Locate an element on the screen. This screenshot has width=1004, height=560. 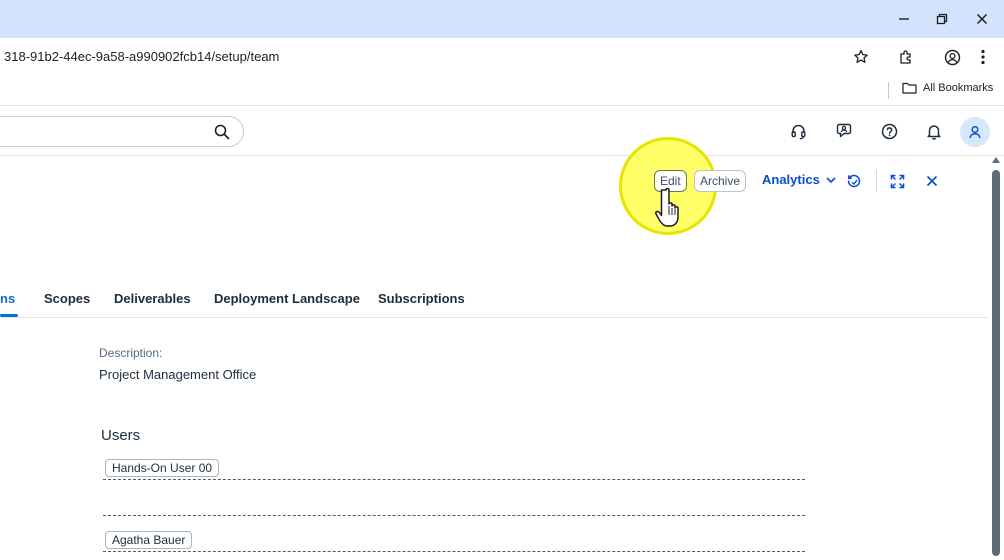
headset-icon is located at coordinates (798, 131).